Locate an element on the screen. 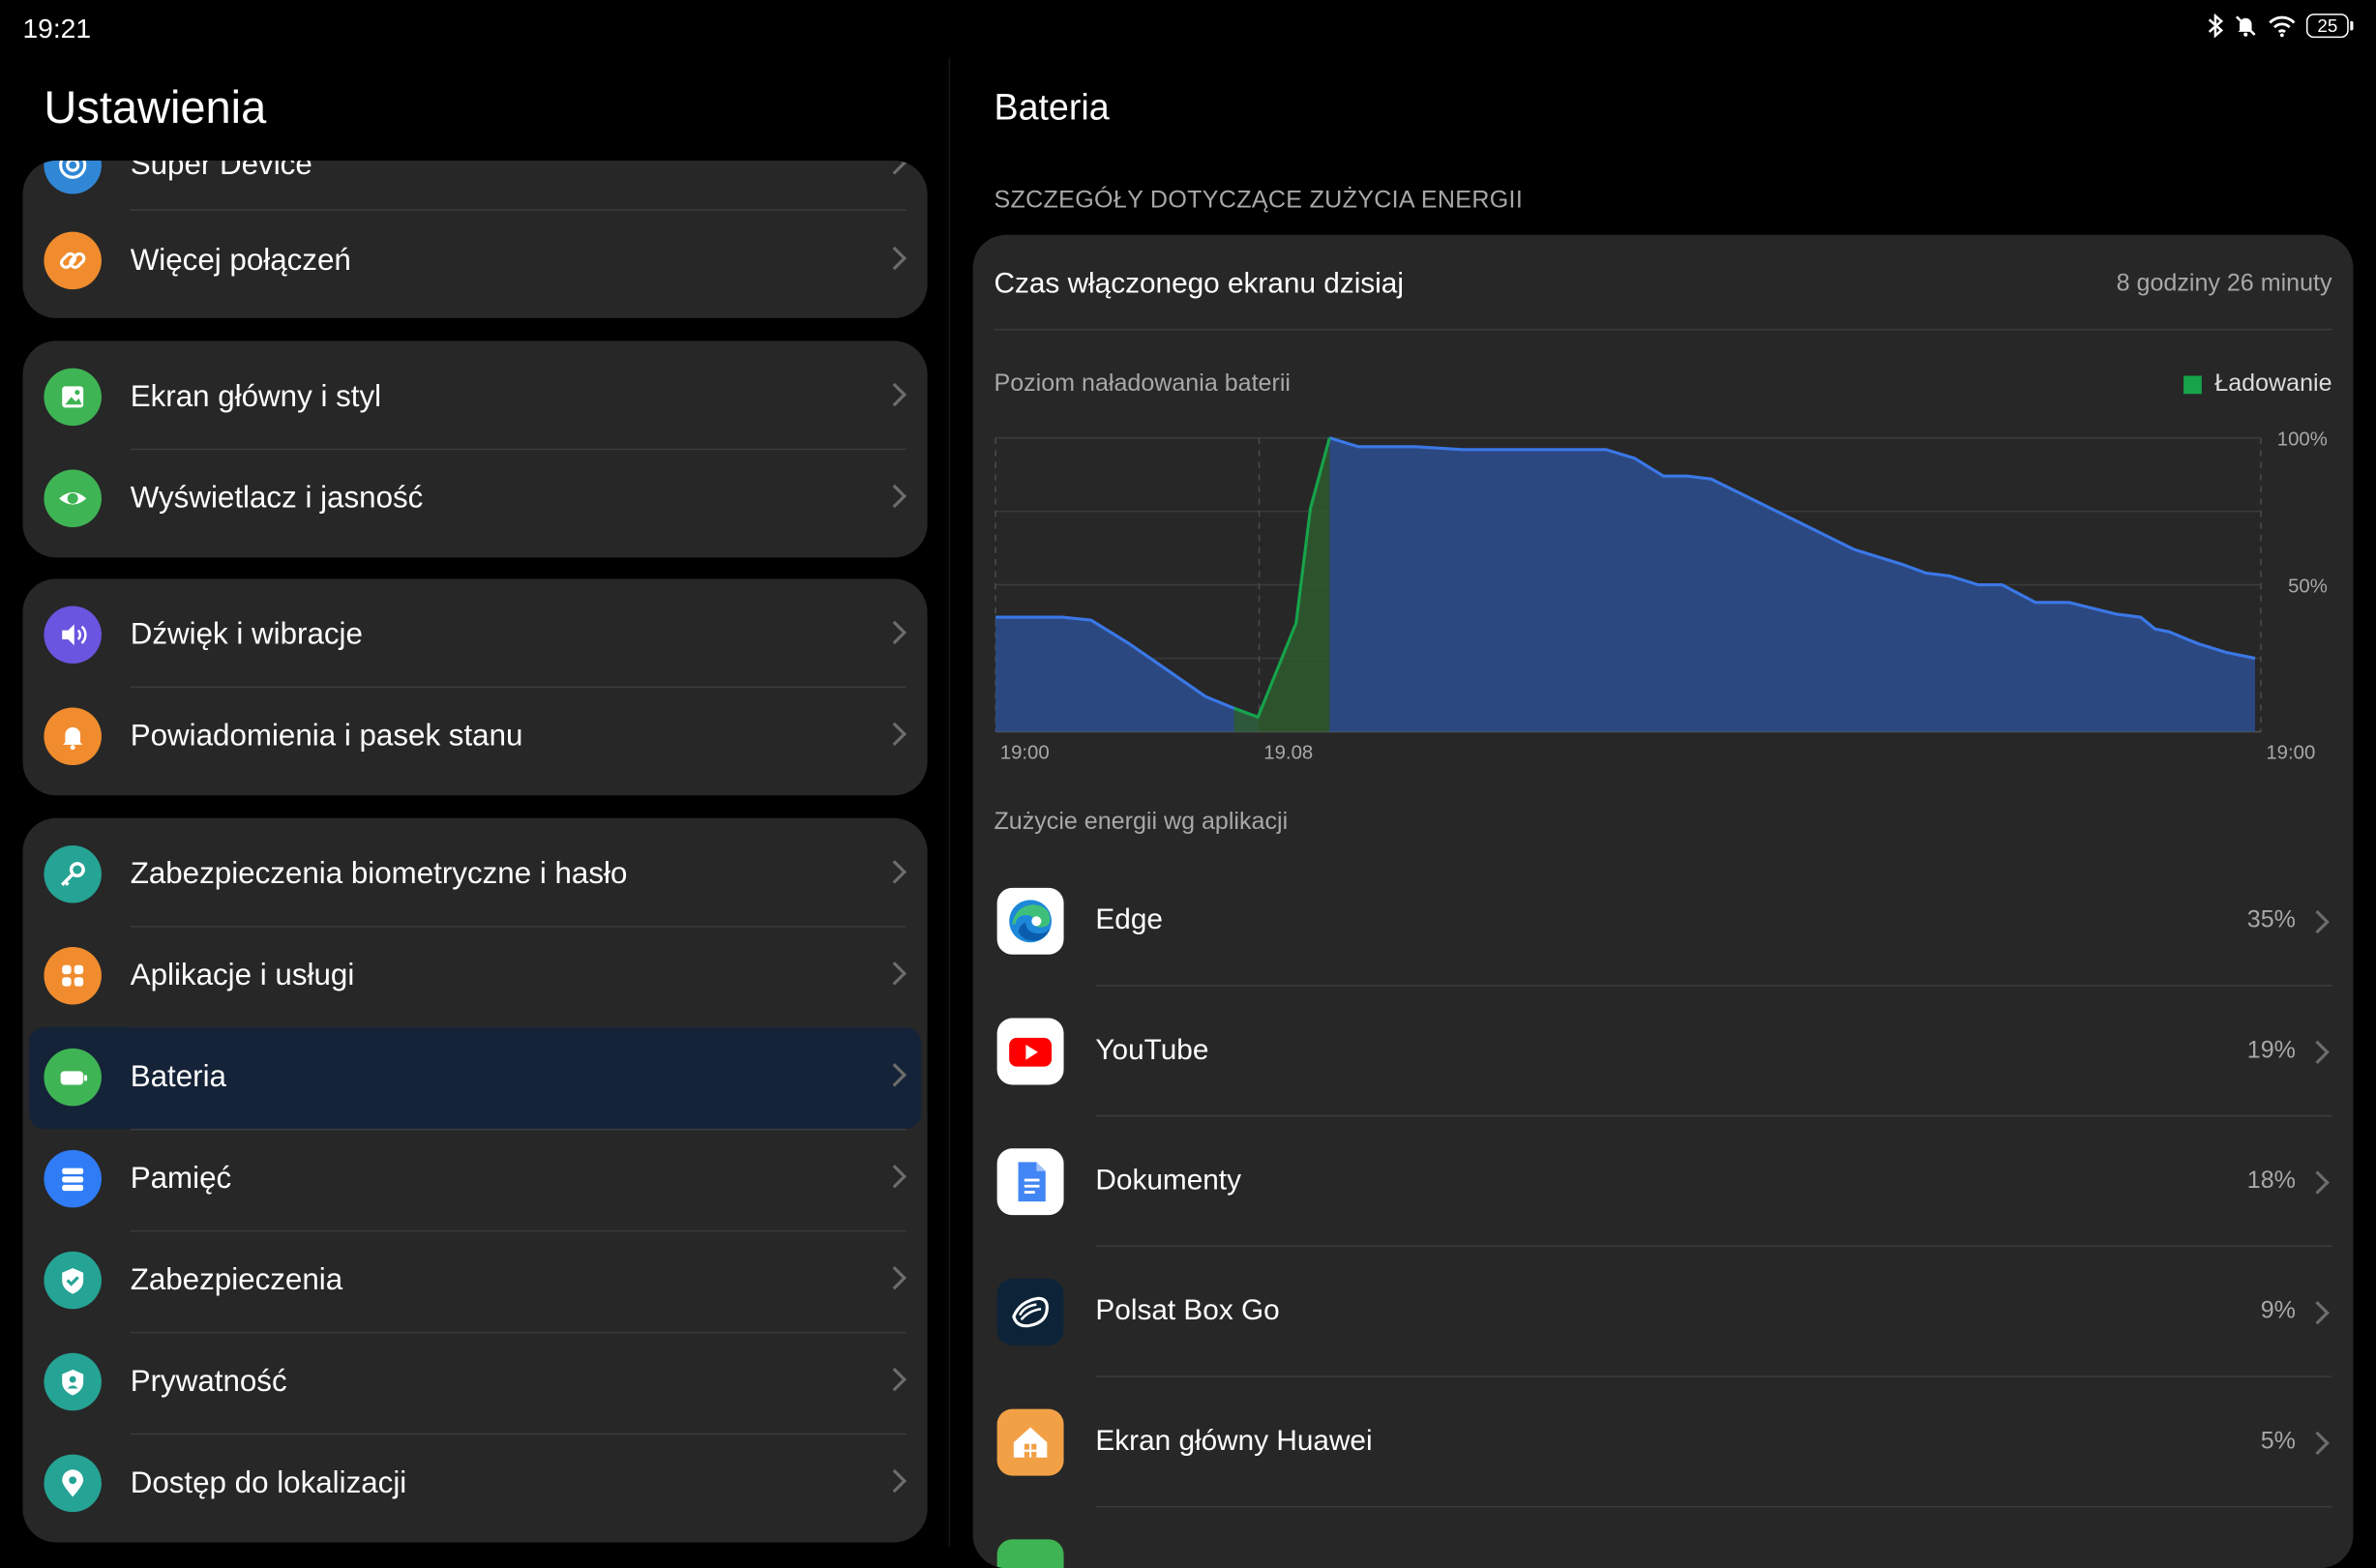 The image size is (2376, 1568). image-icon is located at coordinates (73, 397).